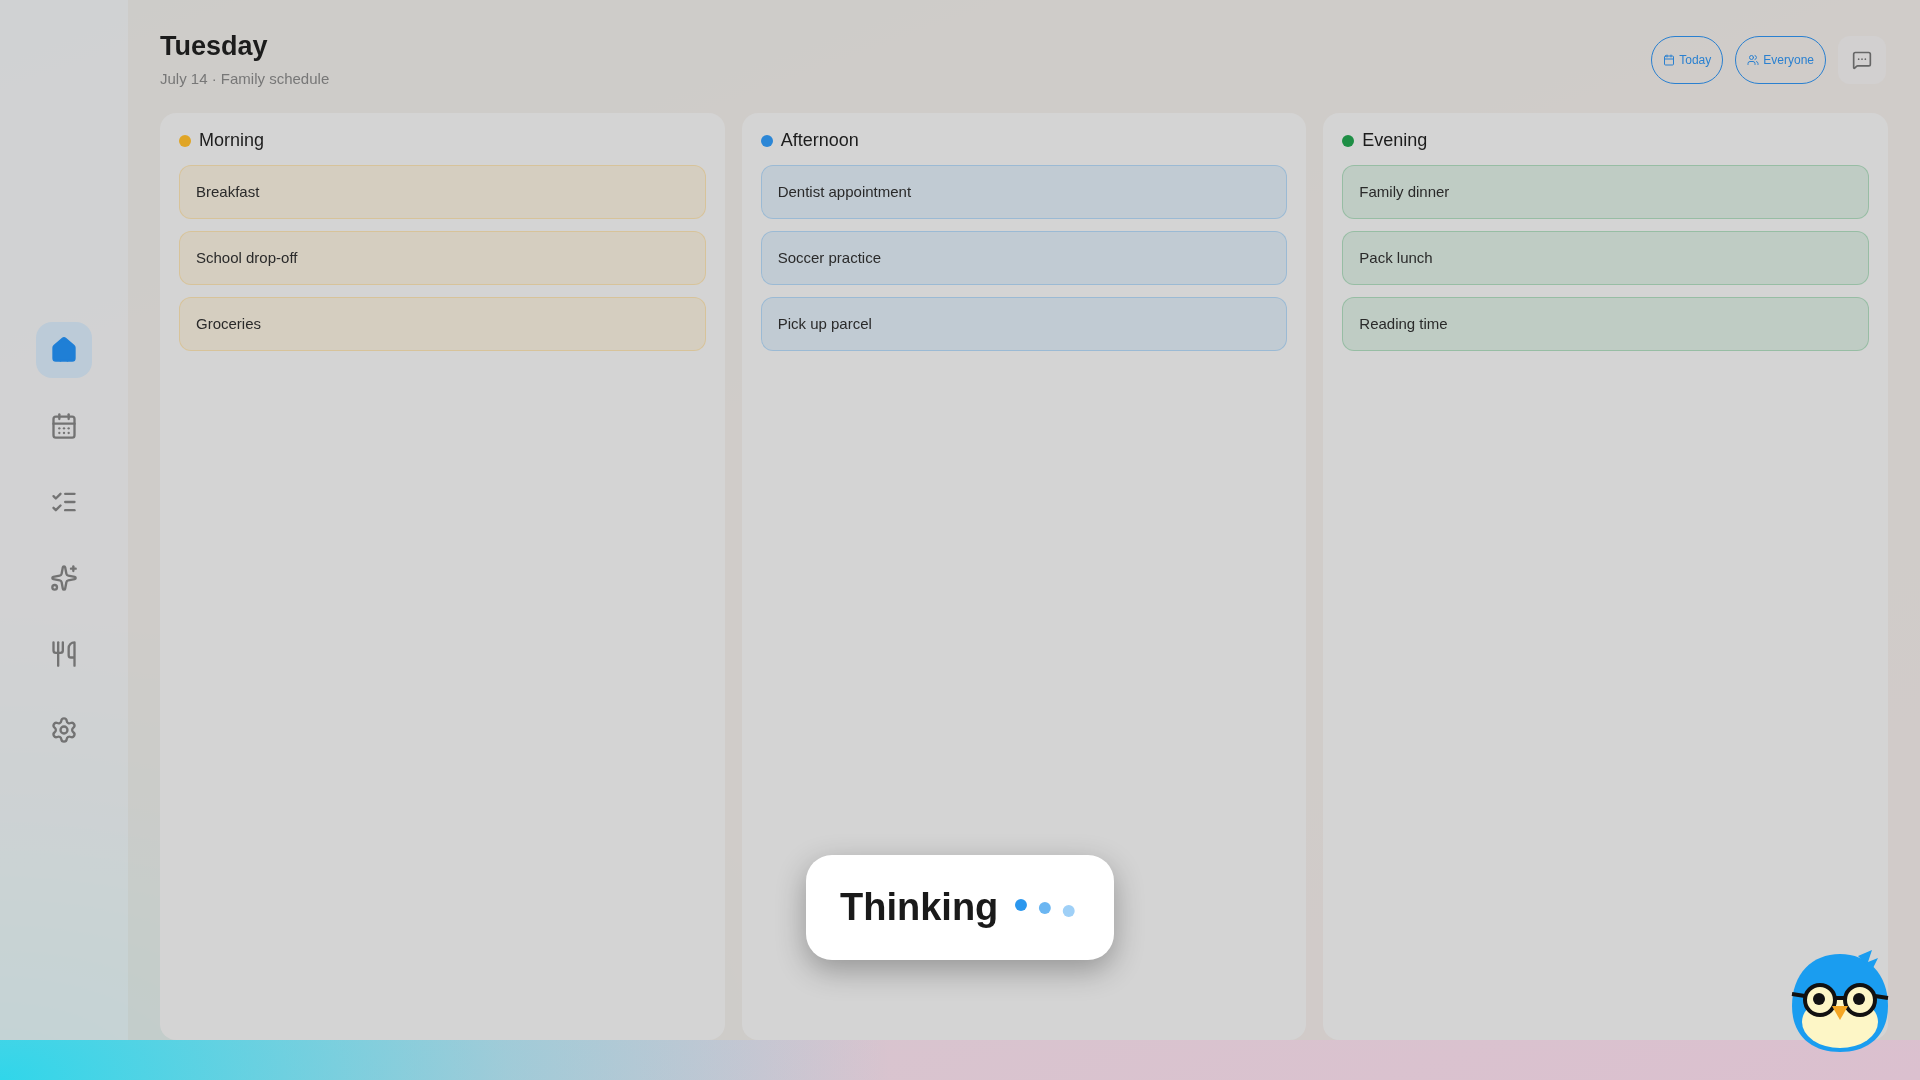  I want to click on task-card: Pick up parcel, so click(1024, 323).